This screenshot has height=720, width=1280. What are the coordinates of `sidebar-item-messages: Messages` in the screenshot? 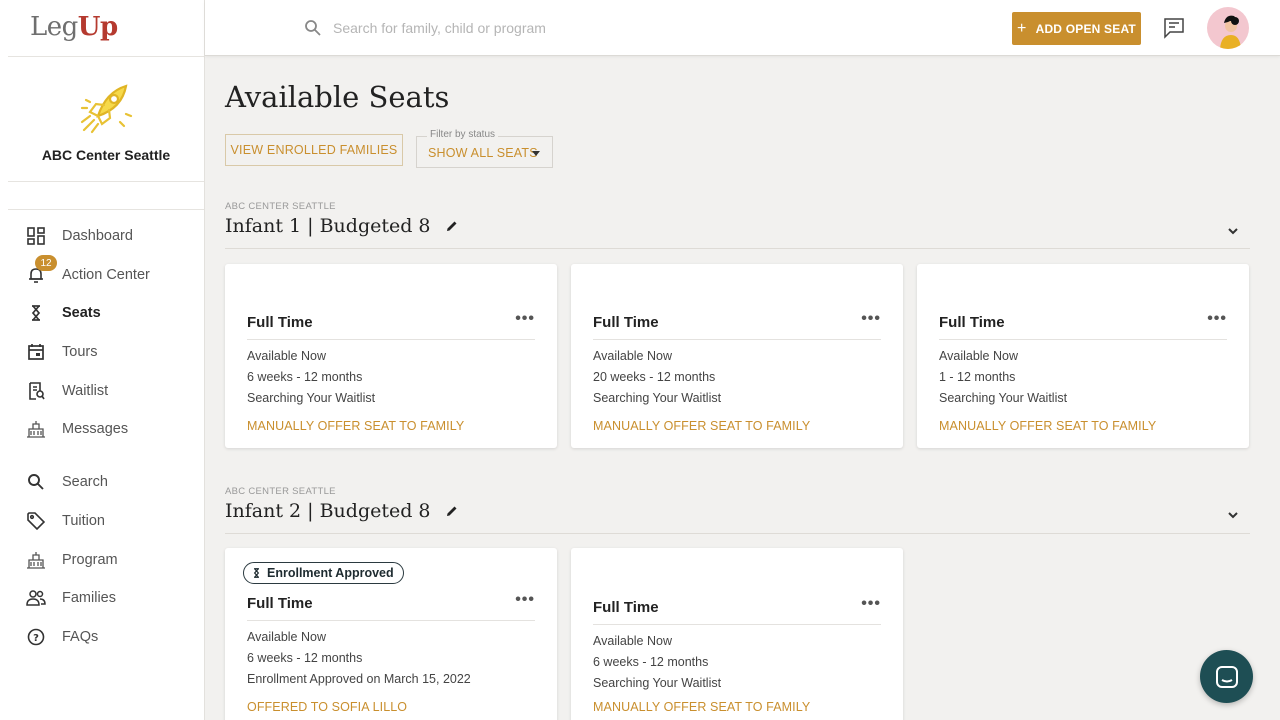 It's located at (111, 429).